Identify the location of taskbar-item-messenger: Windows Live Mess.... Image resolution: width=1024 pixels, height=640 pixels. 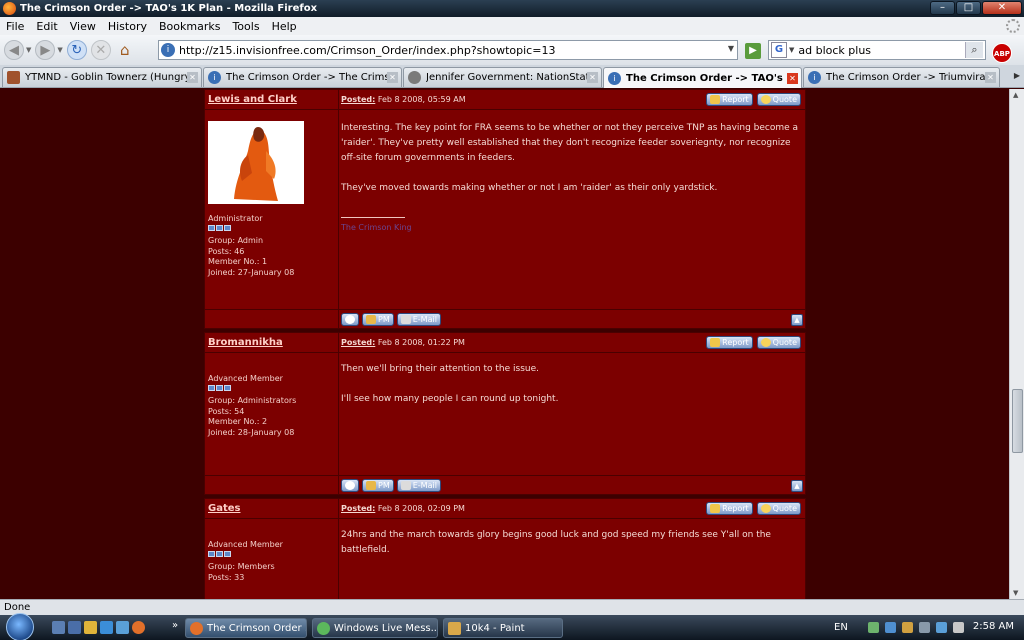
(375, 628).